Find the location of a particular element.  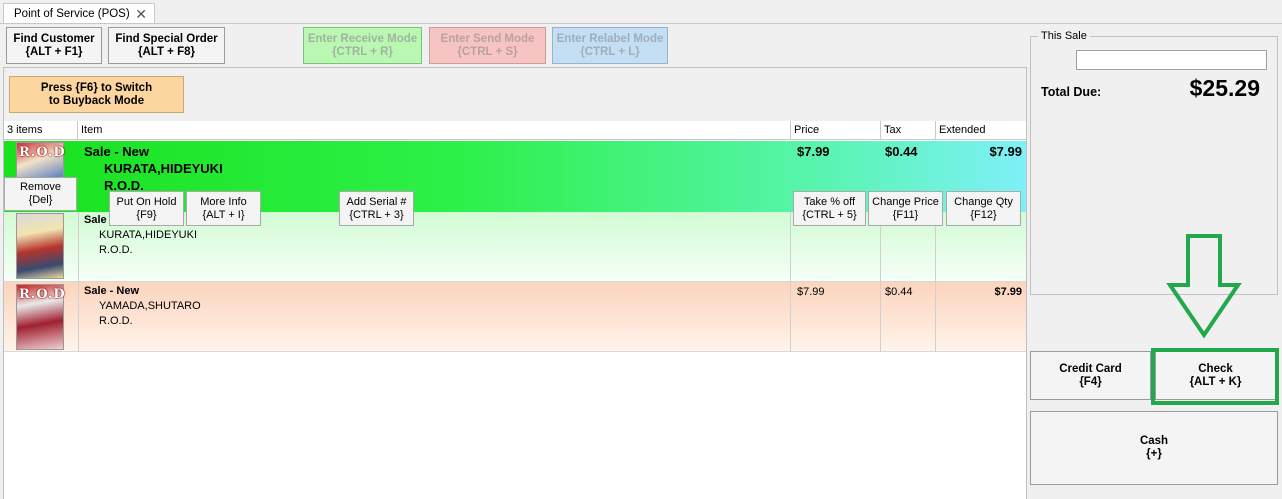

add-serial-shortcut: {CTRL + 3} is located at coordinates (376, 214).